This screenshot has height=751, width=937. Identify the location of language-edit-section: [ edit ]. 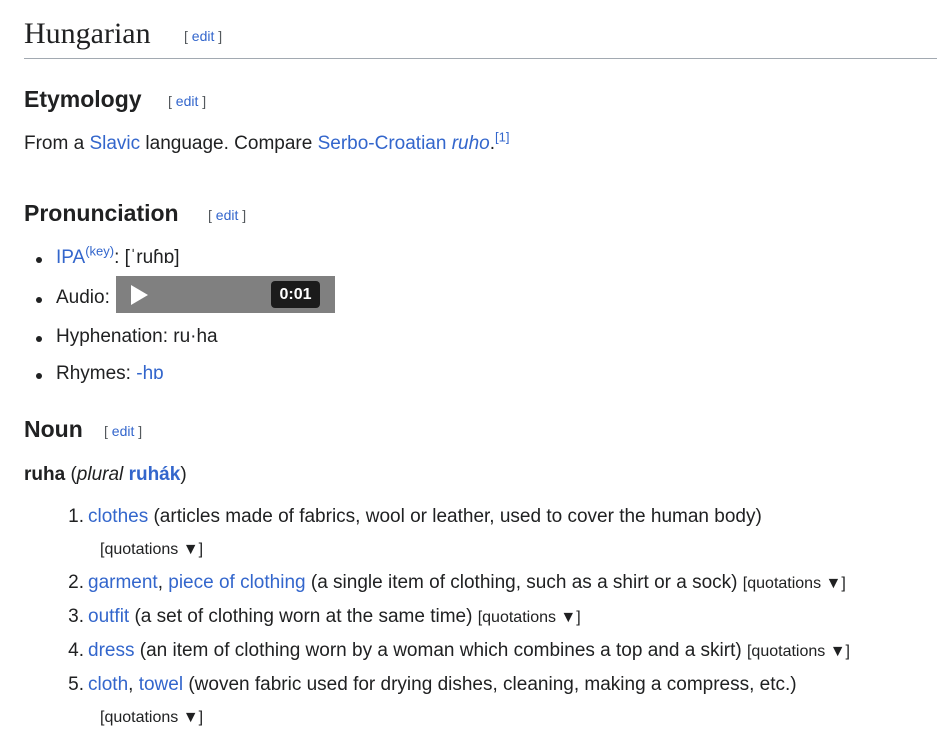
(203, 36).